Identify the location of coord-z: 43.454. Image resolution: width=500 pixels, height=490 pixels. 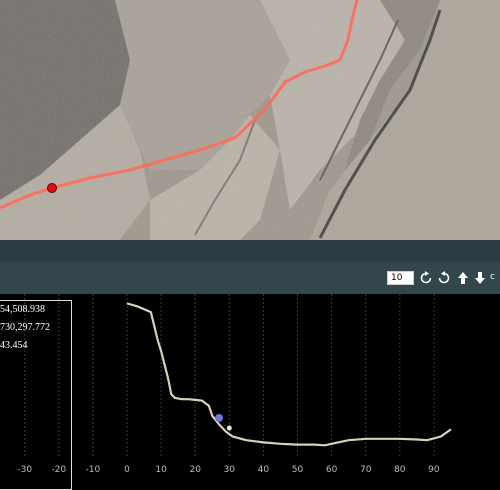
(14, 345).